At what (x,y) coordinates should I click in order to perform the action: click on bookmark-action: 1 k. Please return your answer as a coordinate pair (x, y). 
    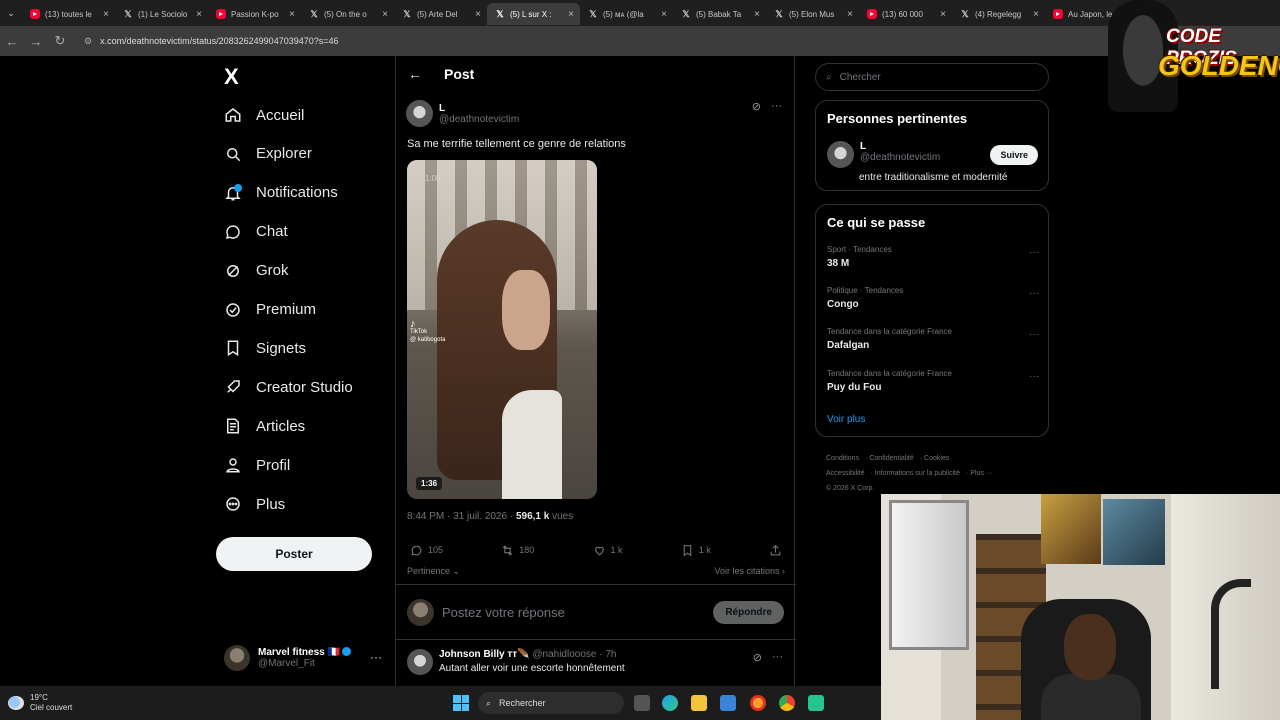
    Looking at the image, I should click on (696, 550).